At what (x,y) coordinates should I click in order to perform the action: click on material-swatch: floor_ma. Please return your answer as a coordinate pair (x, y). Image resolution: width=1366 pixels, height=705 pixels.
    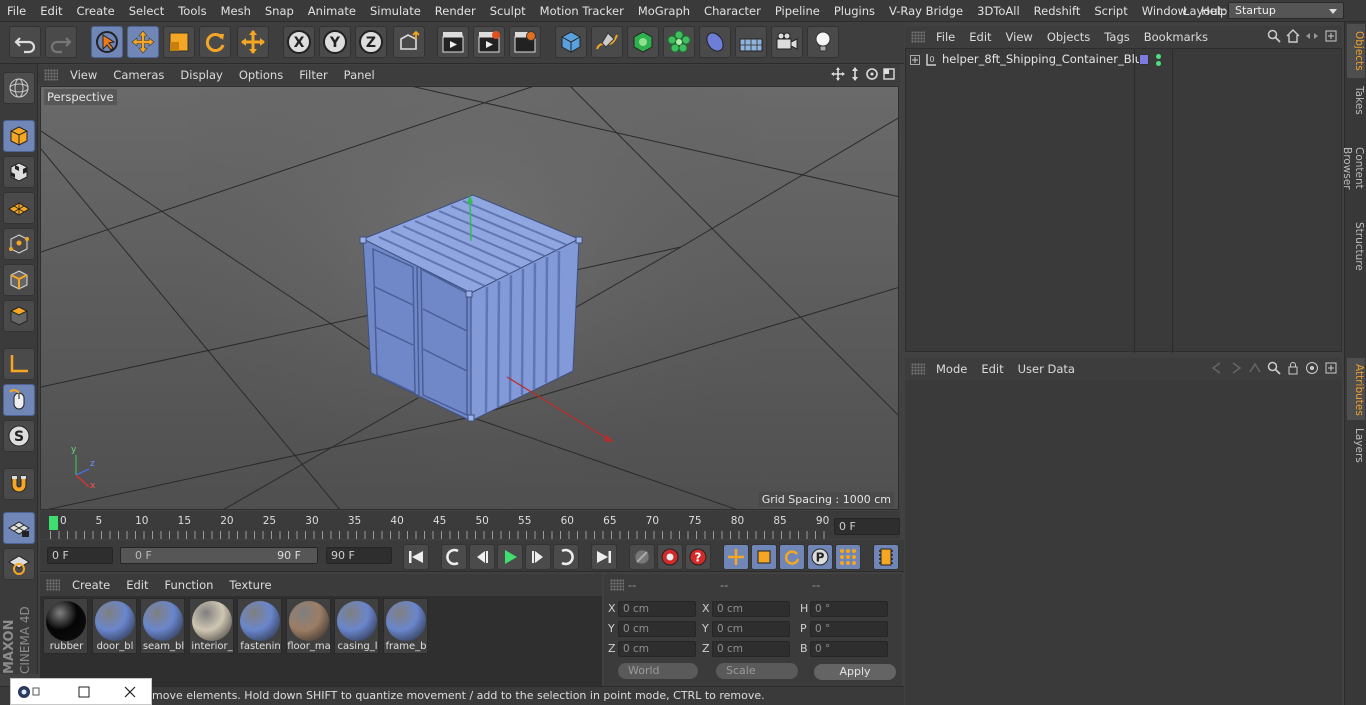
    Looking at the image, I should click on (308, 626).